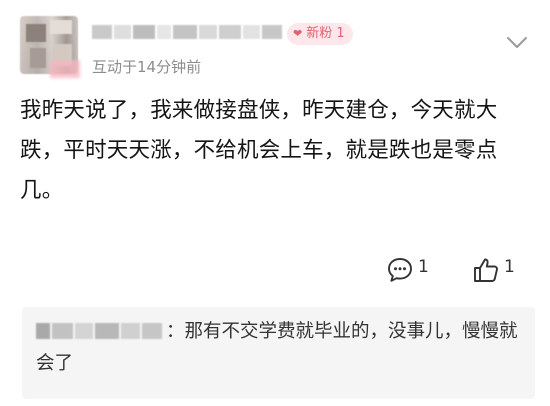 Image resolution: width=550 pixels, height=406 pixels. I want to click on chevron-down-icon, so click(517, 43).